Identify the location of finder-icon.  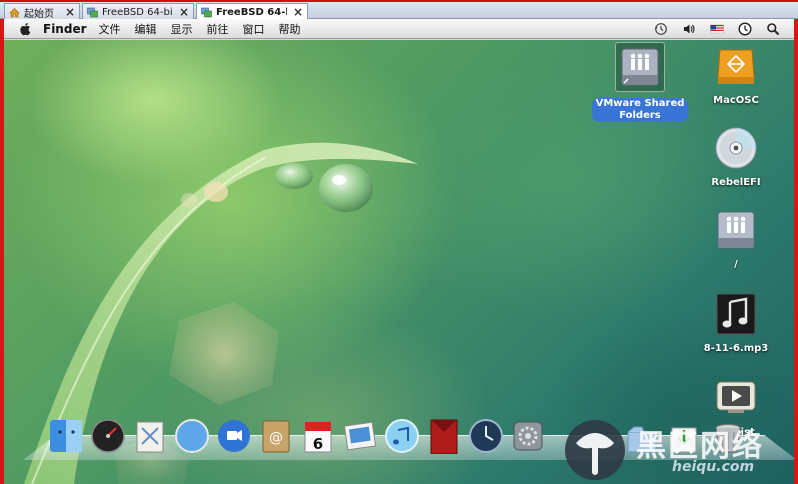
(66, 436).